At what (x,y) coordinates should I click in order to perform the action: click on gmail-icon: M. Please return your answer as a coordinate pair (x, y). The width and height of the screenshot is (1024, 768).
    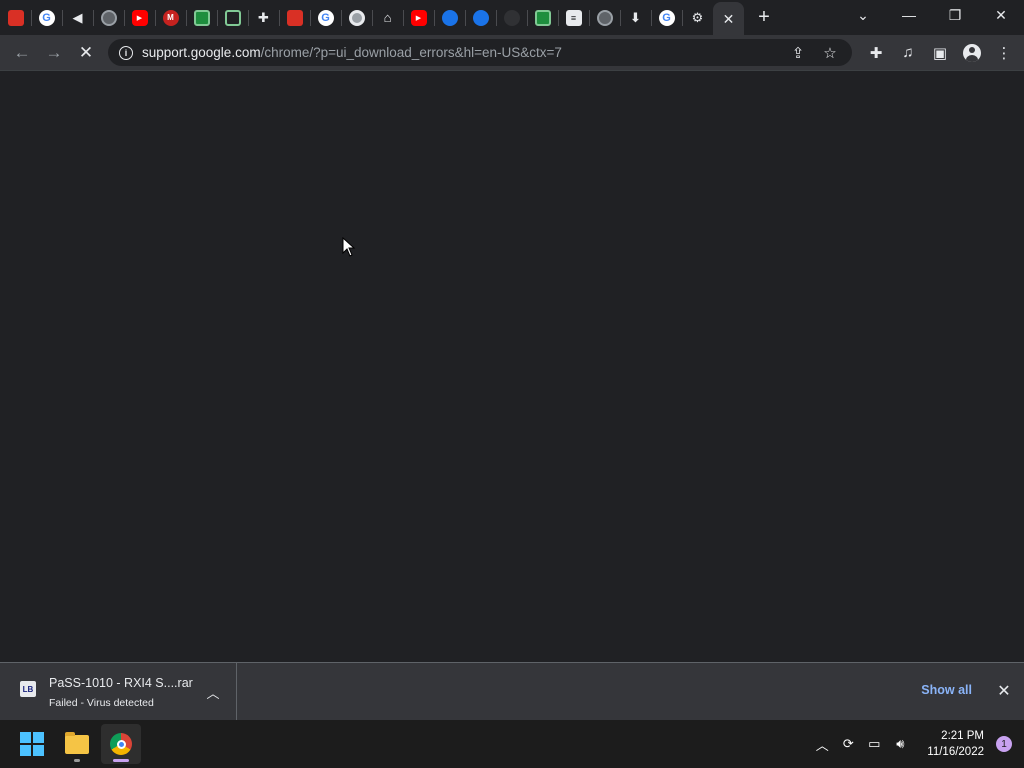
    Looking at the image, I should click on (170, 17).